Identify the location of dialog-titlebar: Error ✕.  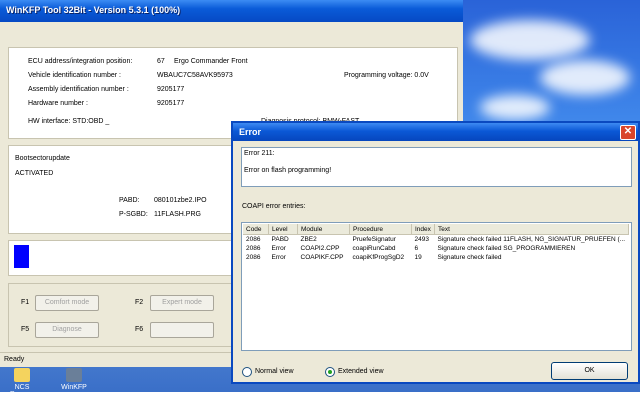
(435, 132).